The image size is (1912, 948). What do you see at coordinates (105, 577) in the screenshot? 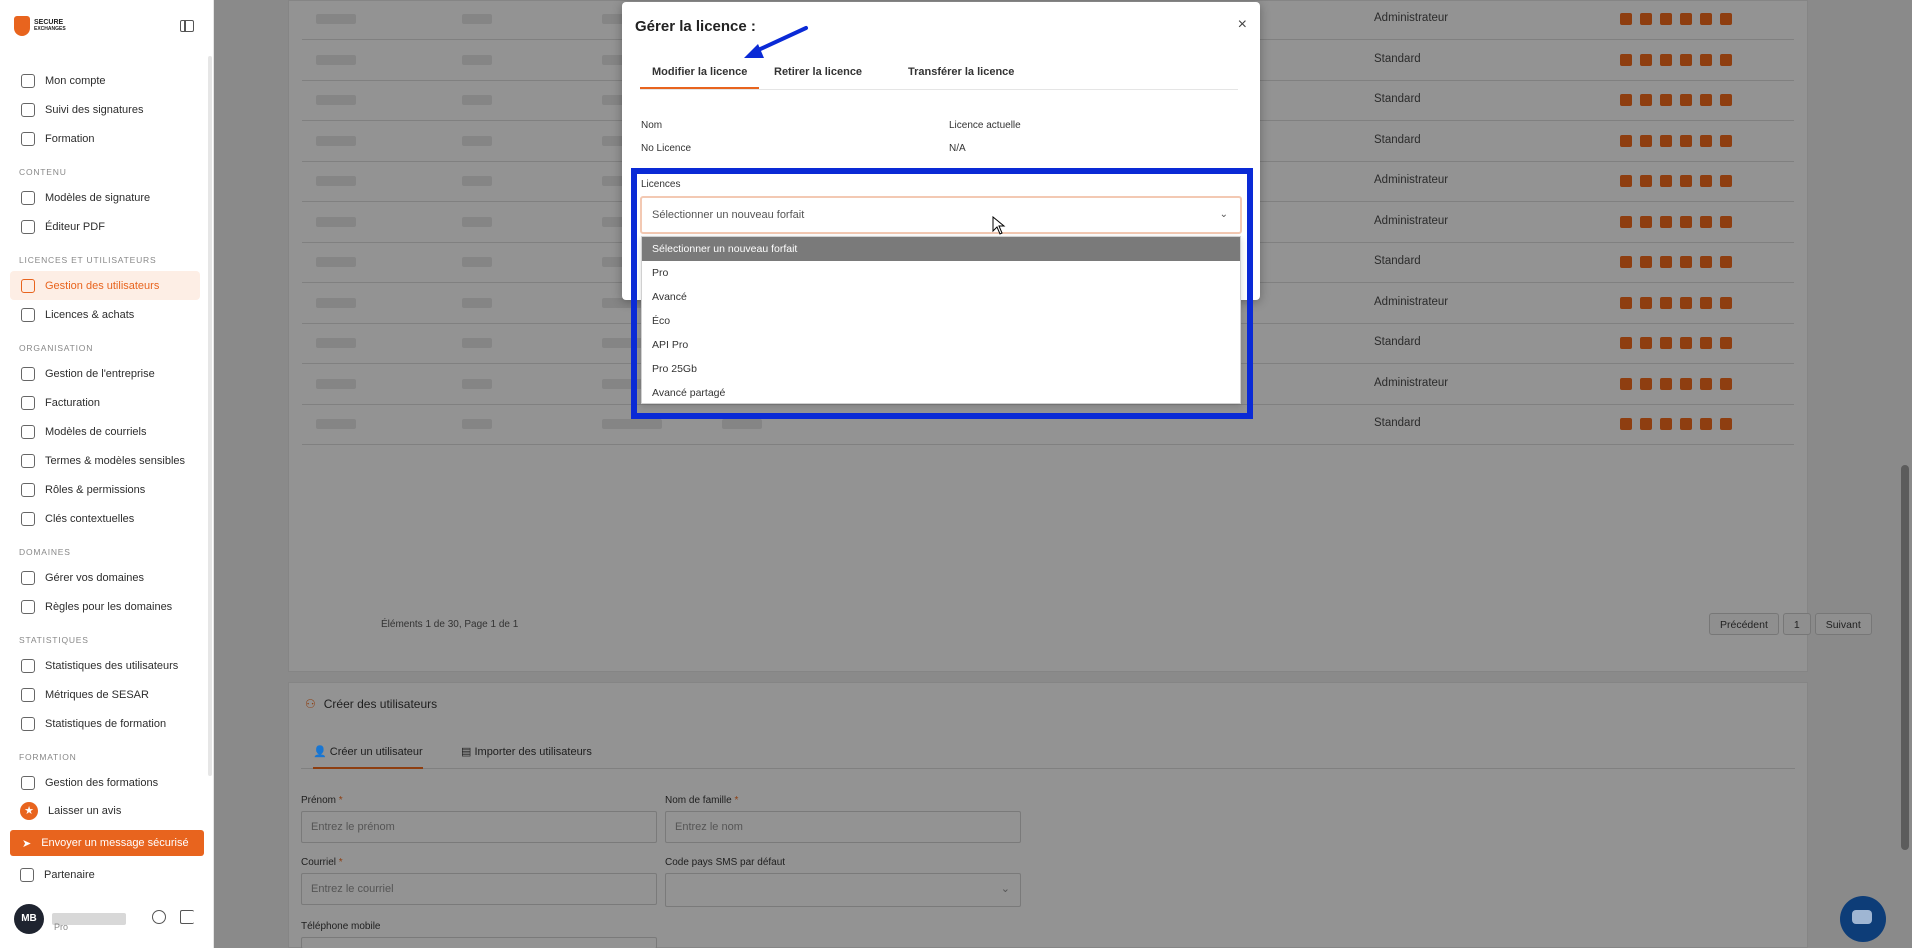
I see `sidebar-item-globe: Gérer vos domaines` at bounding box center [105, 577].